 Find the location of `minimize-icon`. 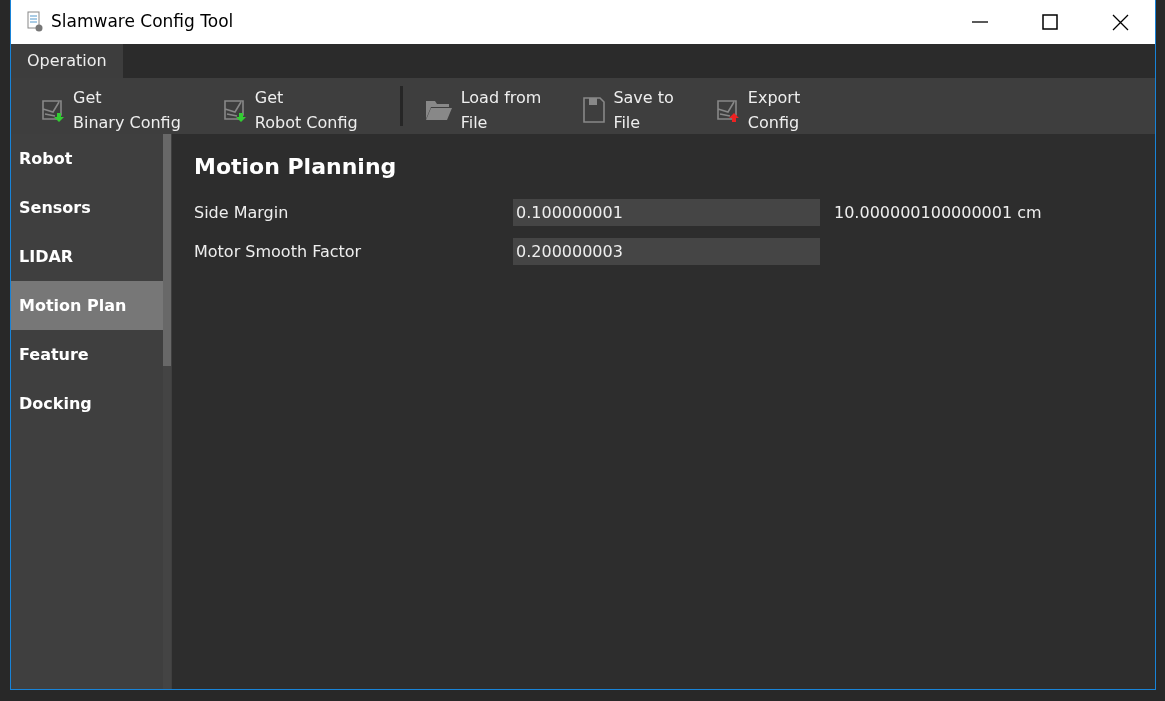

minimize-icon is located at coordinates (980, 22).